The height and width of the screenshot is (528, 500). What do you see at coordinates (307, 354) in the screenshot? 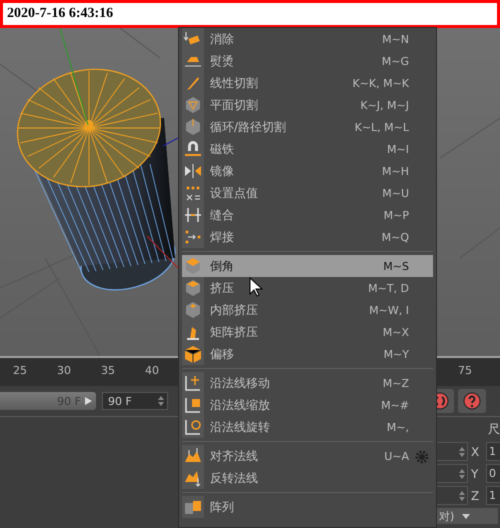
I see `menu-item: 偏移 M~Y` at bounding box center [307, 354].